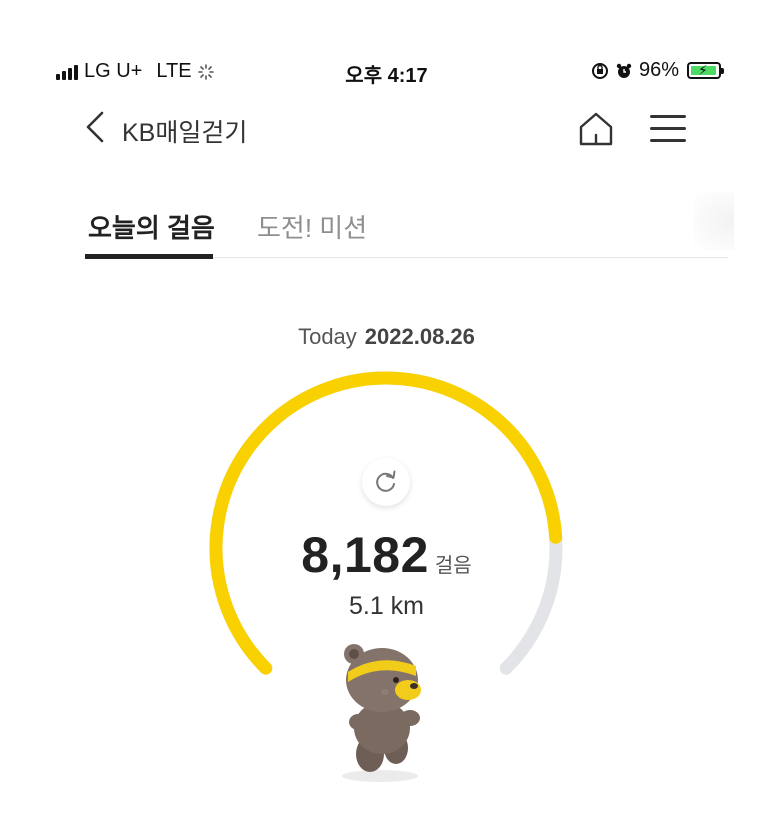  Describe the element at coordinates (386, 606) in the screenshot. I see `distance-value: 5.1 km` at that location.